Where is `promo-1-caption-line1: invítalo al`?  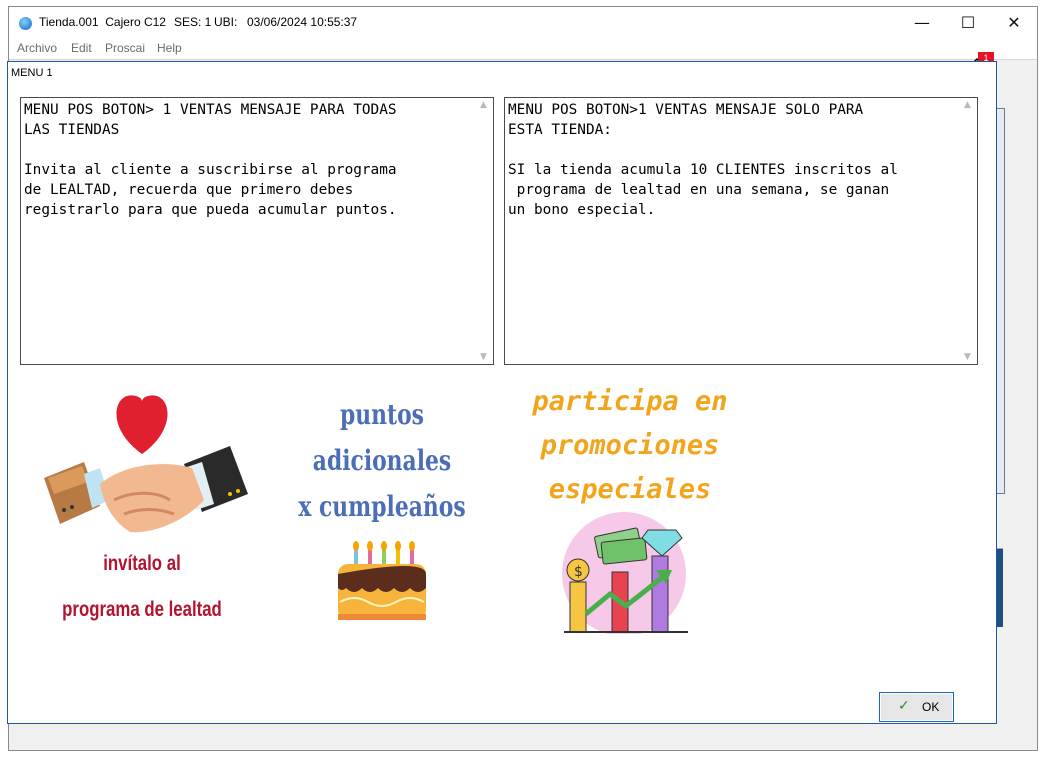
promo-1-caption-line1: invítalo al is located at coordinates (142, 563).